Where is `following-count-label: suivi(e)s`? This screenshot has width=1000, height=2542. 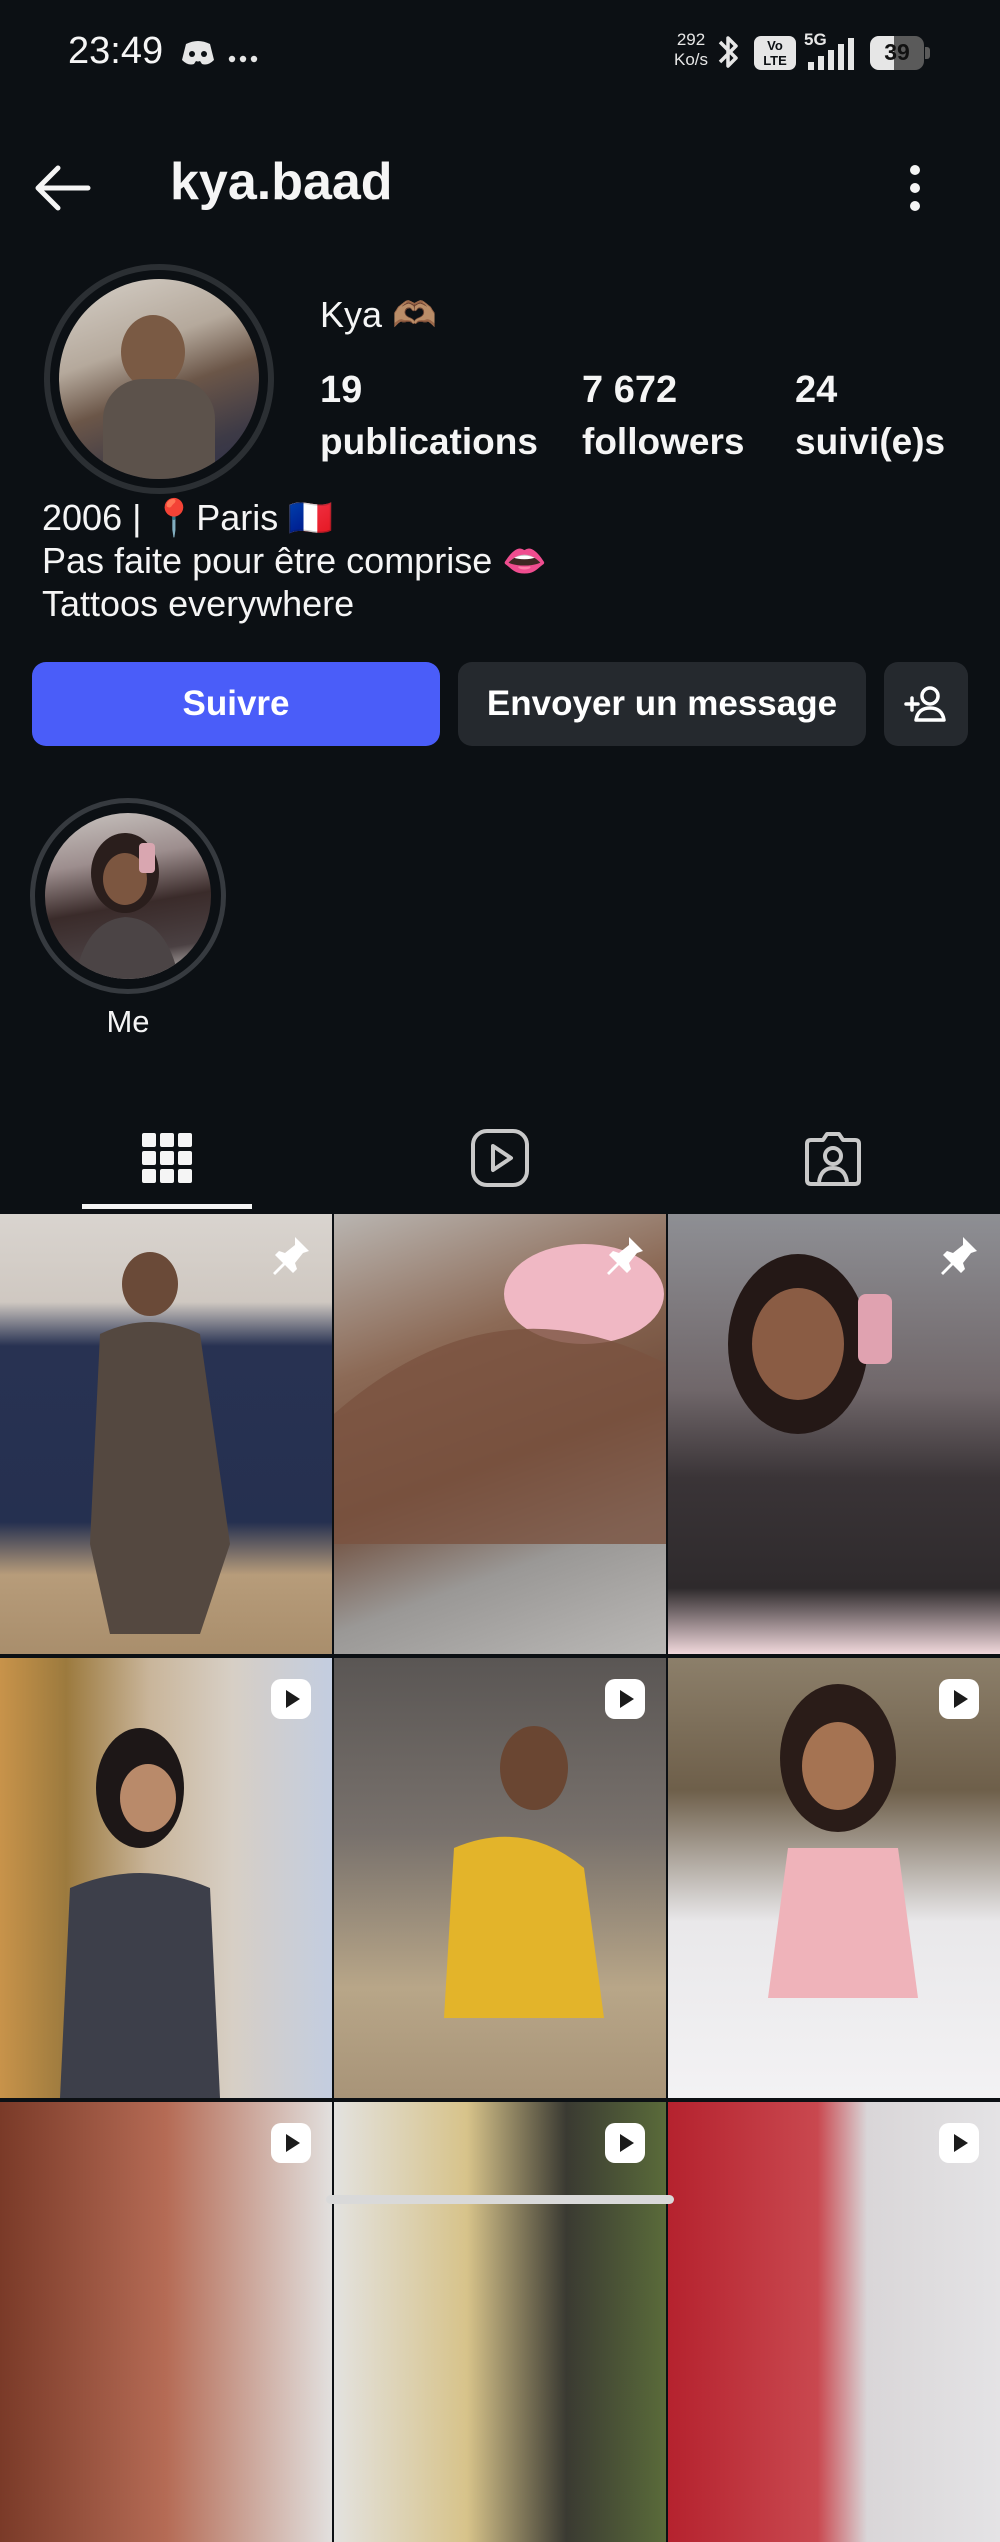 following-count-label: suivi(e)s is located at coordinates (870, 441).